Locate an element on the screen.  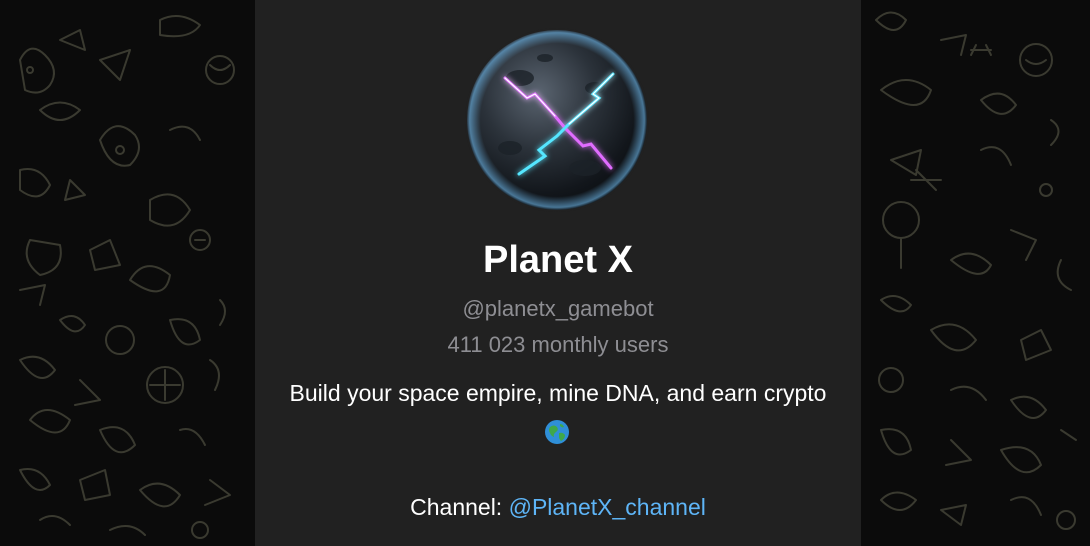
globe-icon: 🌍 is located at coordinates (557, 432).